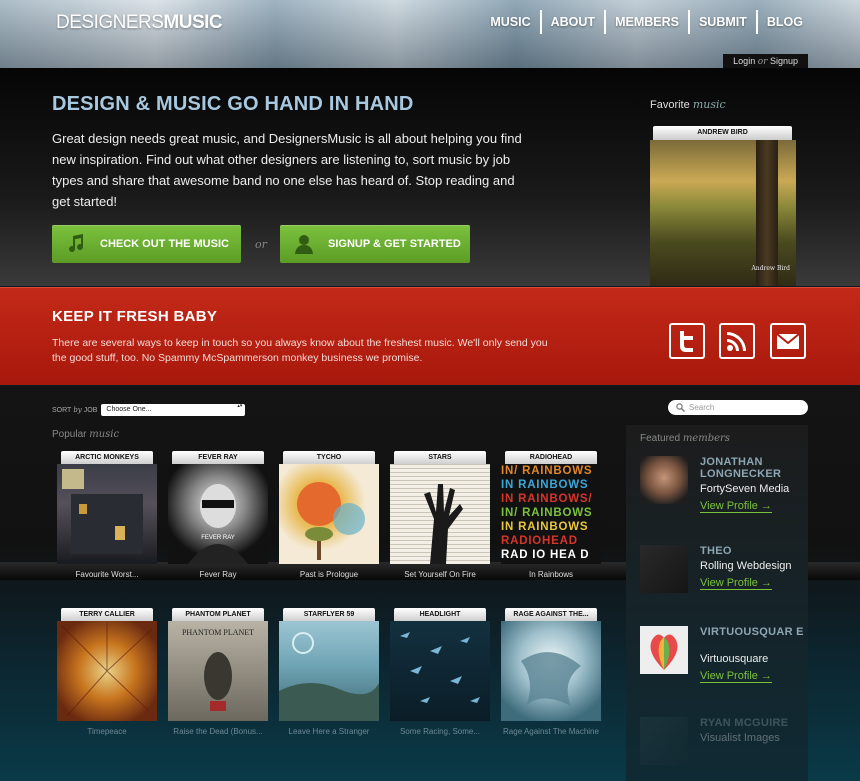  I want to click on album-artist: STARS, so click(440, 457).